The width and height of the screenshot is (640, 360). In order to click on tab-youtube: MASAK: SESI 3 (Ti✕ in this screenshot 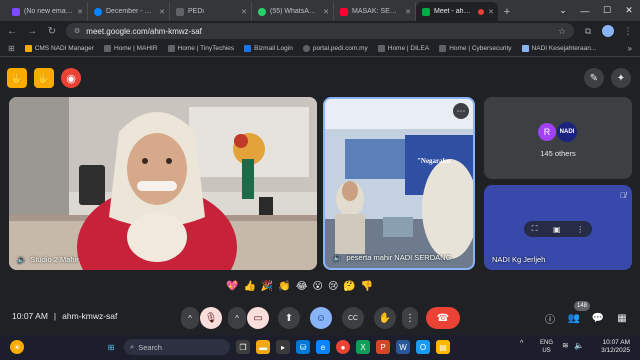, I will do `click(375, 11)`.